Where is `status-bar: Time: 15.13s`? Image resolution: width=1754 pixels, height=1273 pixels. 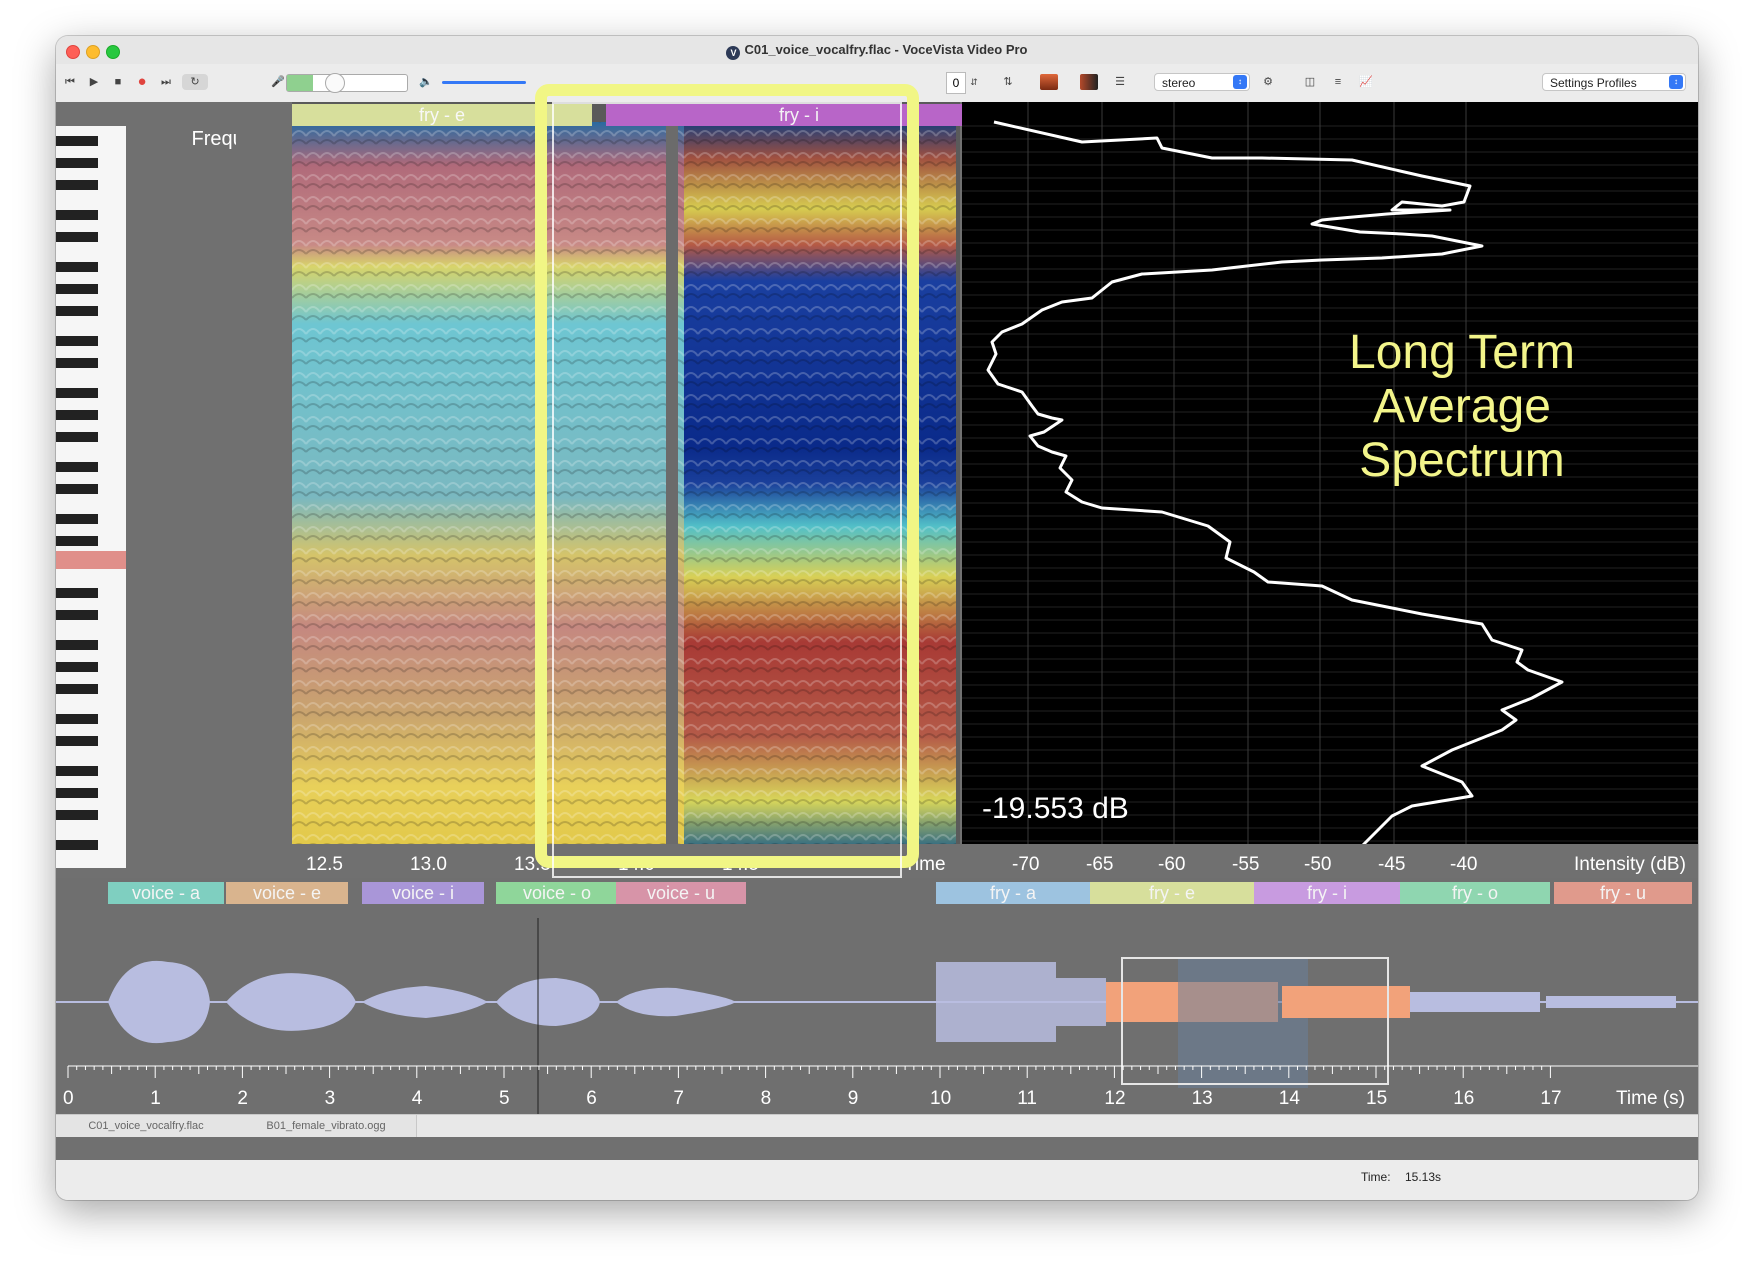 status-bar: Time: 15.13s is located at coordinates (877, 1180).